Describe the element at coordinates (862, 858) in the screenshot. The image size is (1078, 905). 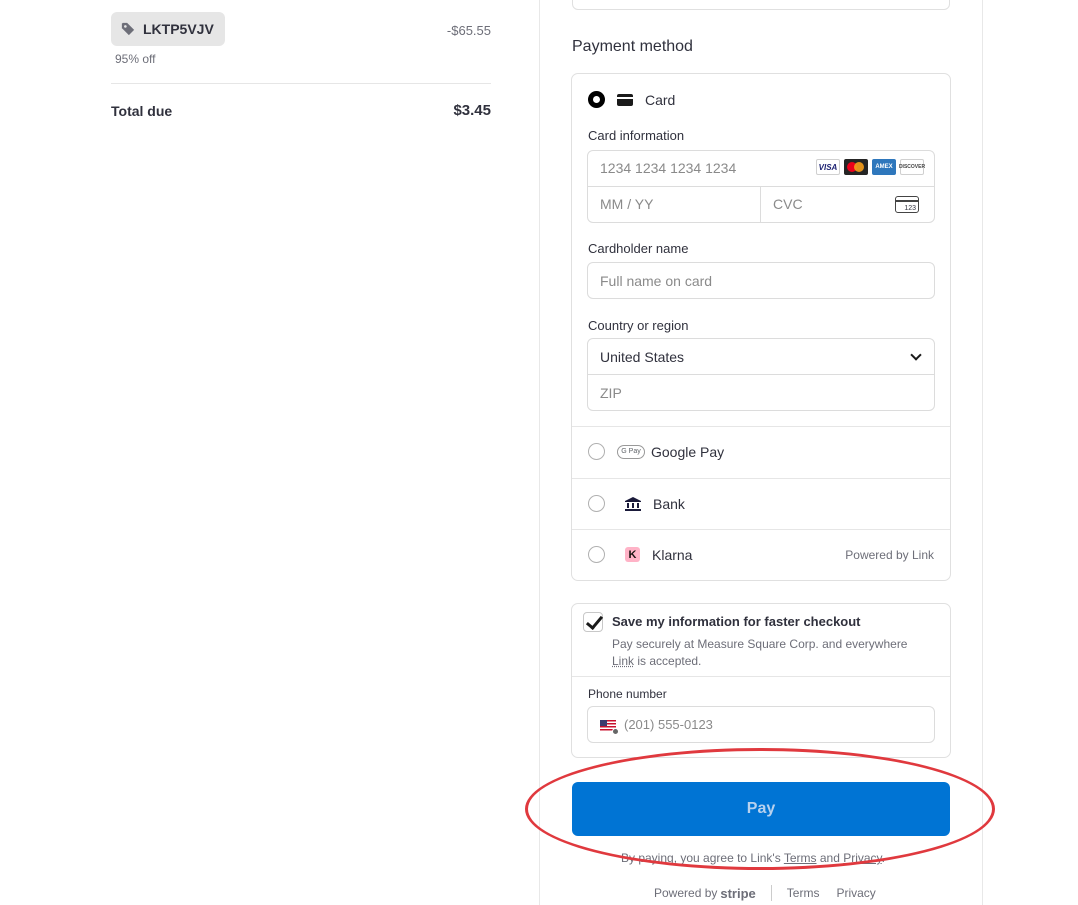
I see `privacy-link: Privacy` at that location.